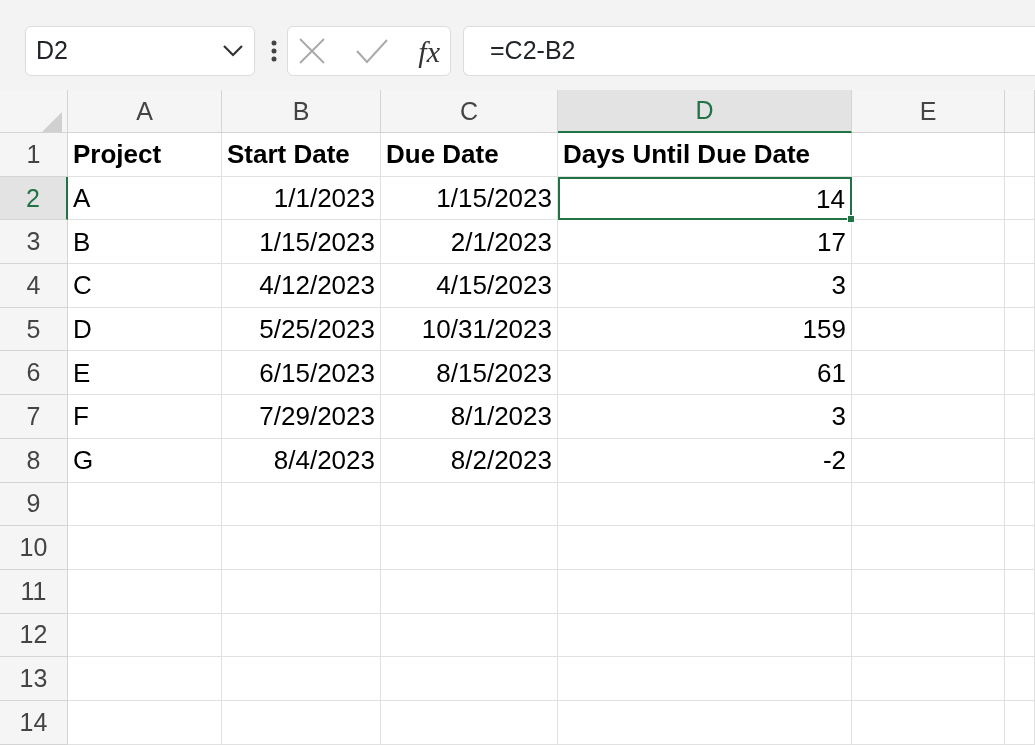 The image size is (1035, 745). I want to click on more-icon, so click(274, 51).